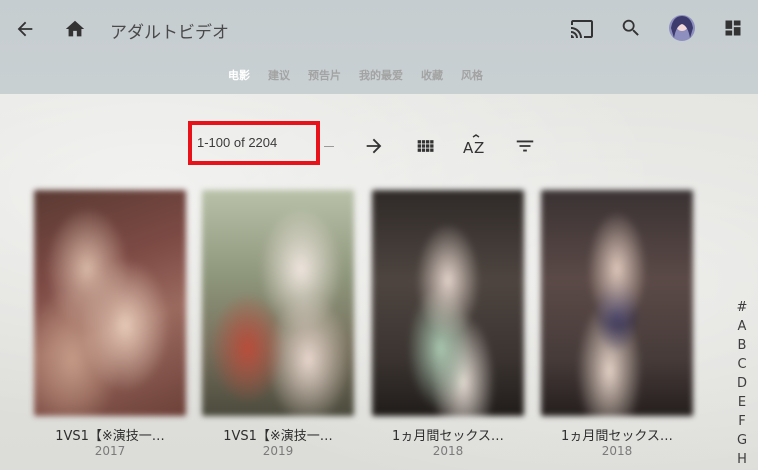 The width and height of the screenshot is (758, 470). What do you see at coordinates (742, 459) in the screenshot?
I see `alpha-jump-h: H` at bounding box center [742, 459].